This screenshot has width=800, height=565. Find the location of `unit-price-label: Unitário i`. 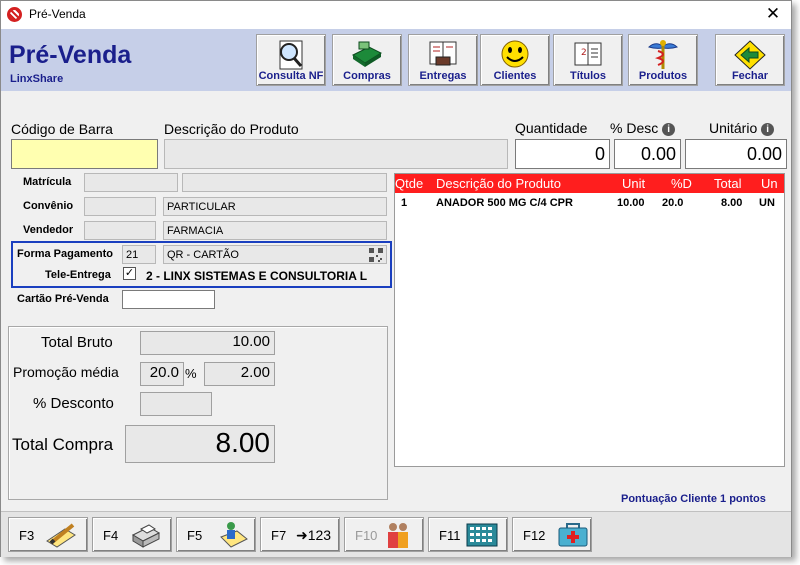

unit-price-label: Unitário i is located at coordinates (742, 128).